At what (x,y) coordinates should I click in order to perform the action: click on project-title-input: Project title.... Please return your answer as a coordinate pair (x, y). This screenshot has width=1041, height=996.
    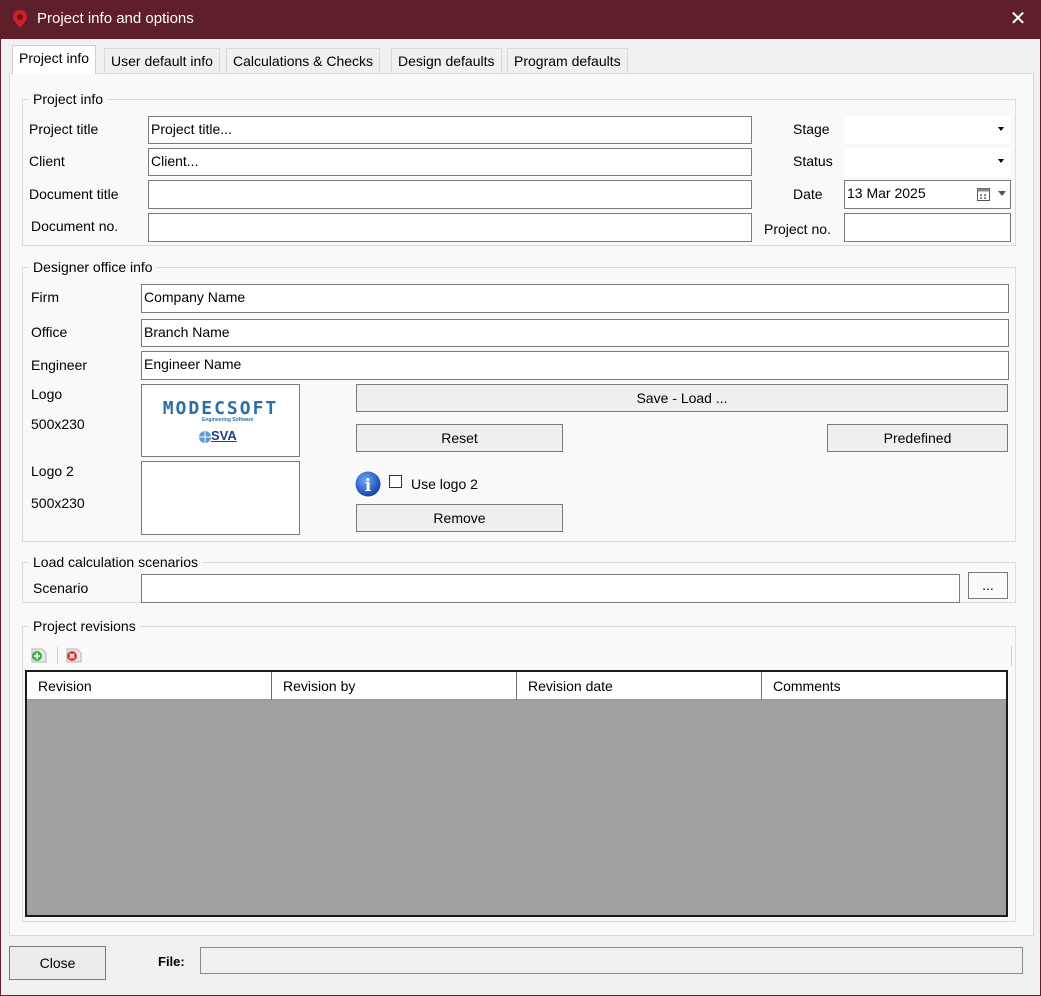
    Looking at the image, I should click on (450, 130).